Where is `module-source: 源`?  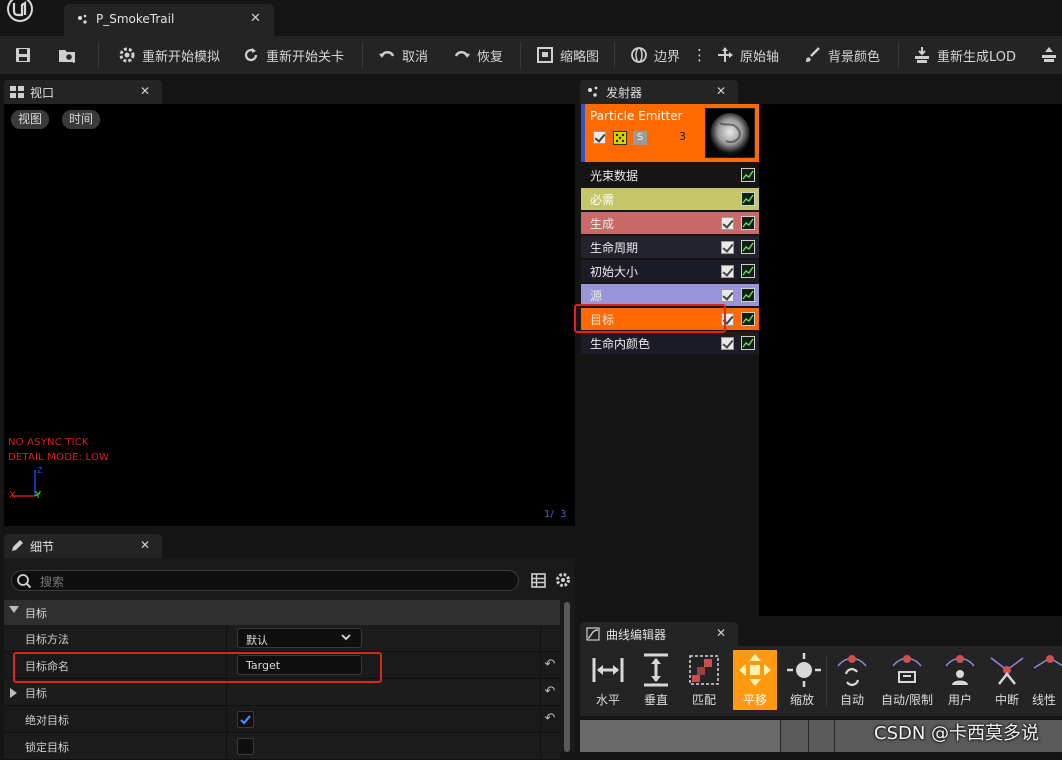
module-source: 源 is located at coordinates (670, 295).